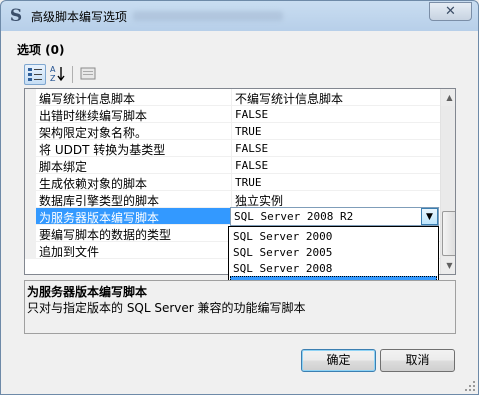  Describe the element at coordinates (333, 252) in the screenshot. I see `dropdown-option: SQL Server 2005` at that location.